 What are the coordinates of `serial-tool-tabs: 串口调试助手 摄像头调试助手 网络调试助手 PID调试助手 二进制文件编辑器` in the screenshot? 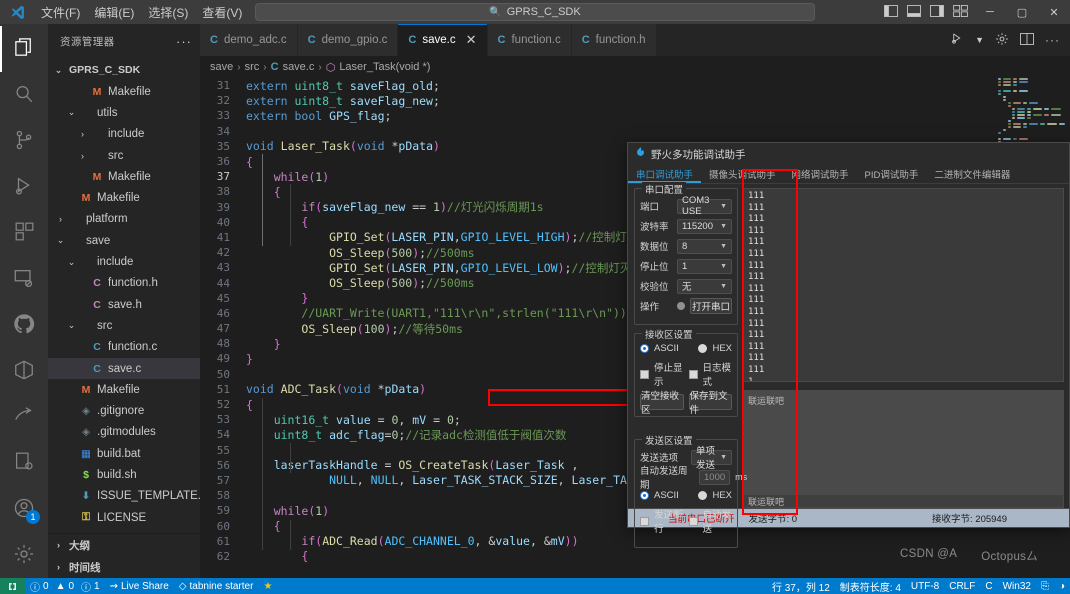 It's located at (848, 174).